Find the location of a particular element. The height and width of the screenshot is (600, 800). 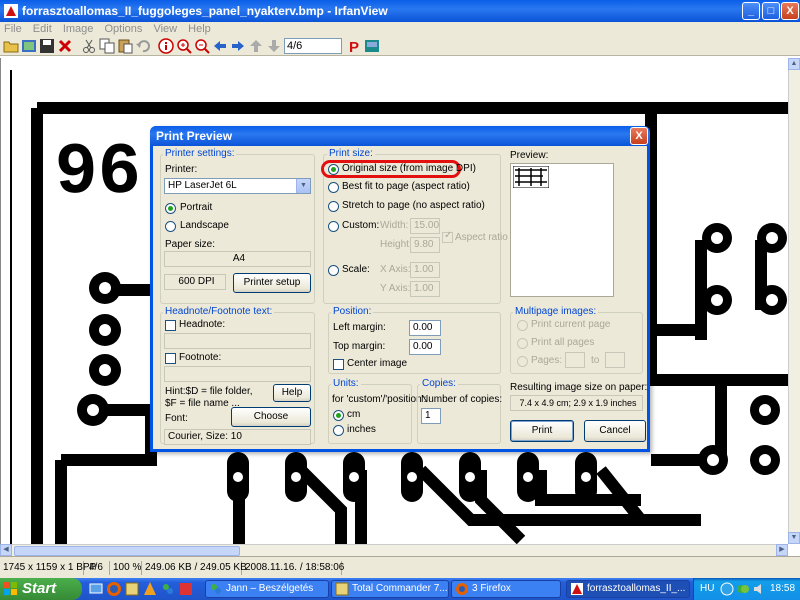

printer-select: HP LaserJet 6L ▼ is located at coordinates (237, 186).